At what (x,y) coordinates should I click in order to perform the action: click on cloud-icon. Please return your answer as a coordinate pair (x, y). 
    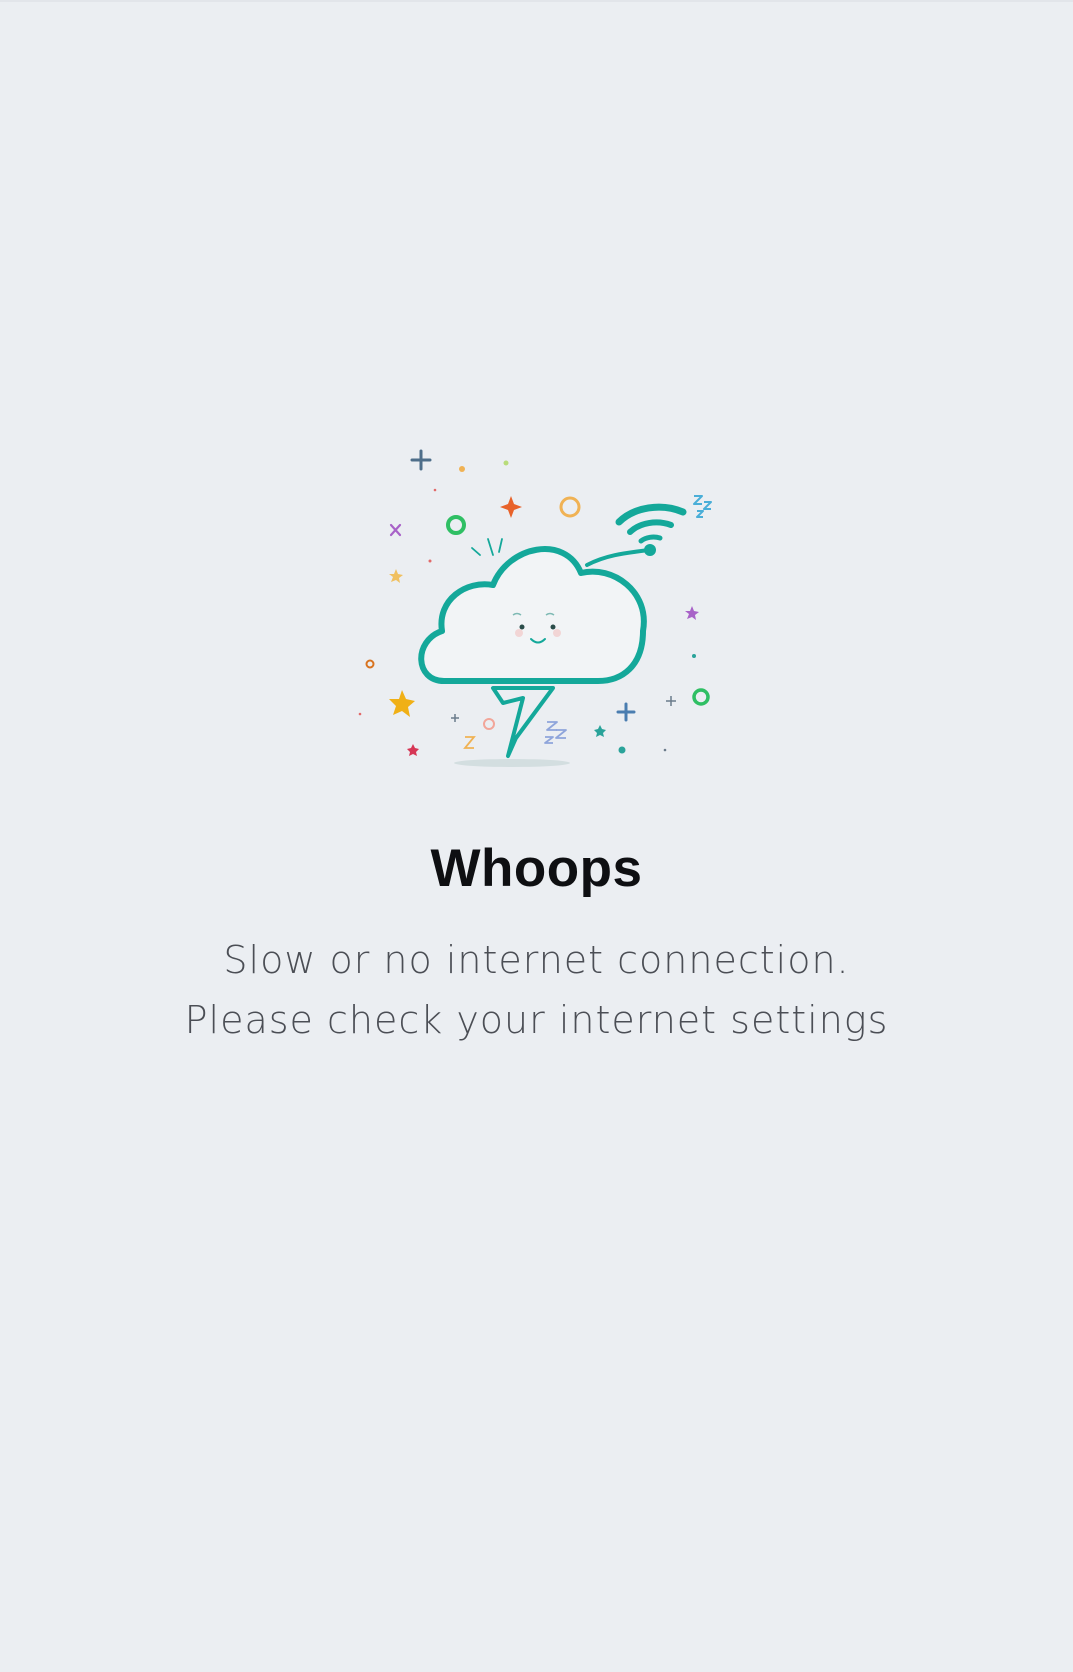
    Looking at the image, I should click on (532, 615).